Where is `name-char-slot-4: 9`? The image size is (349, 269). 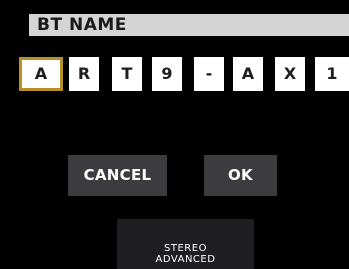 name-char-slot-4: 9 is located at coordinates (167, 74).